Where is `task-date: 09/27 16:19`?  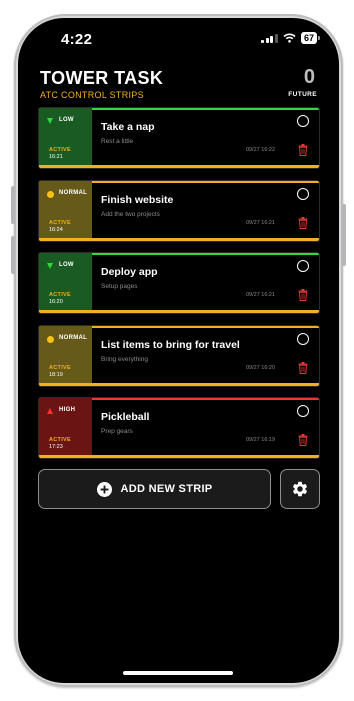 task-date: 09/27 16:19 is located at coordinates (261, 440).